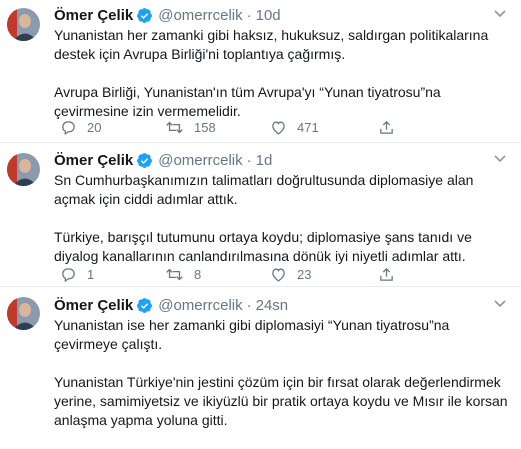  I want to click on tweet-actions: 20 158 471, so click(270, 127).